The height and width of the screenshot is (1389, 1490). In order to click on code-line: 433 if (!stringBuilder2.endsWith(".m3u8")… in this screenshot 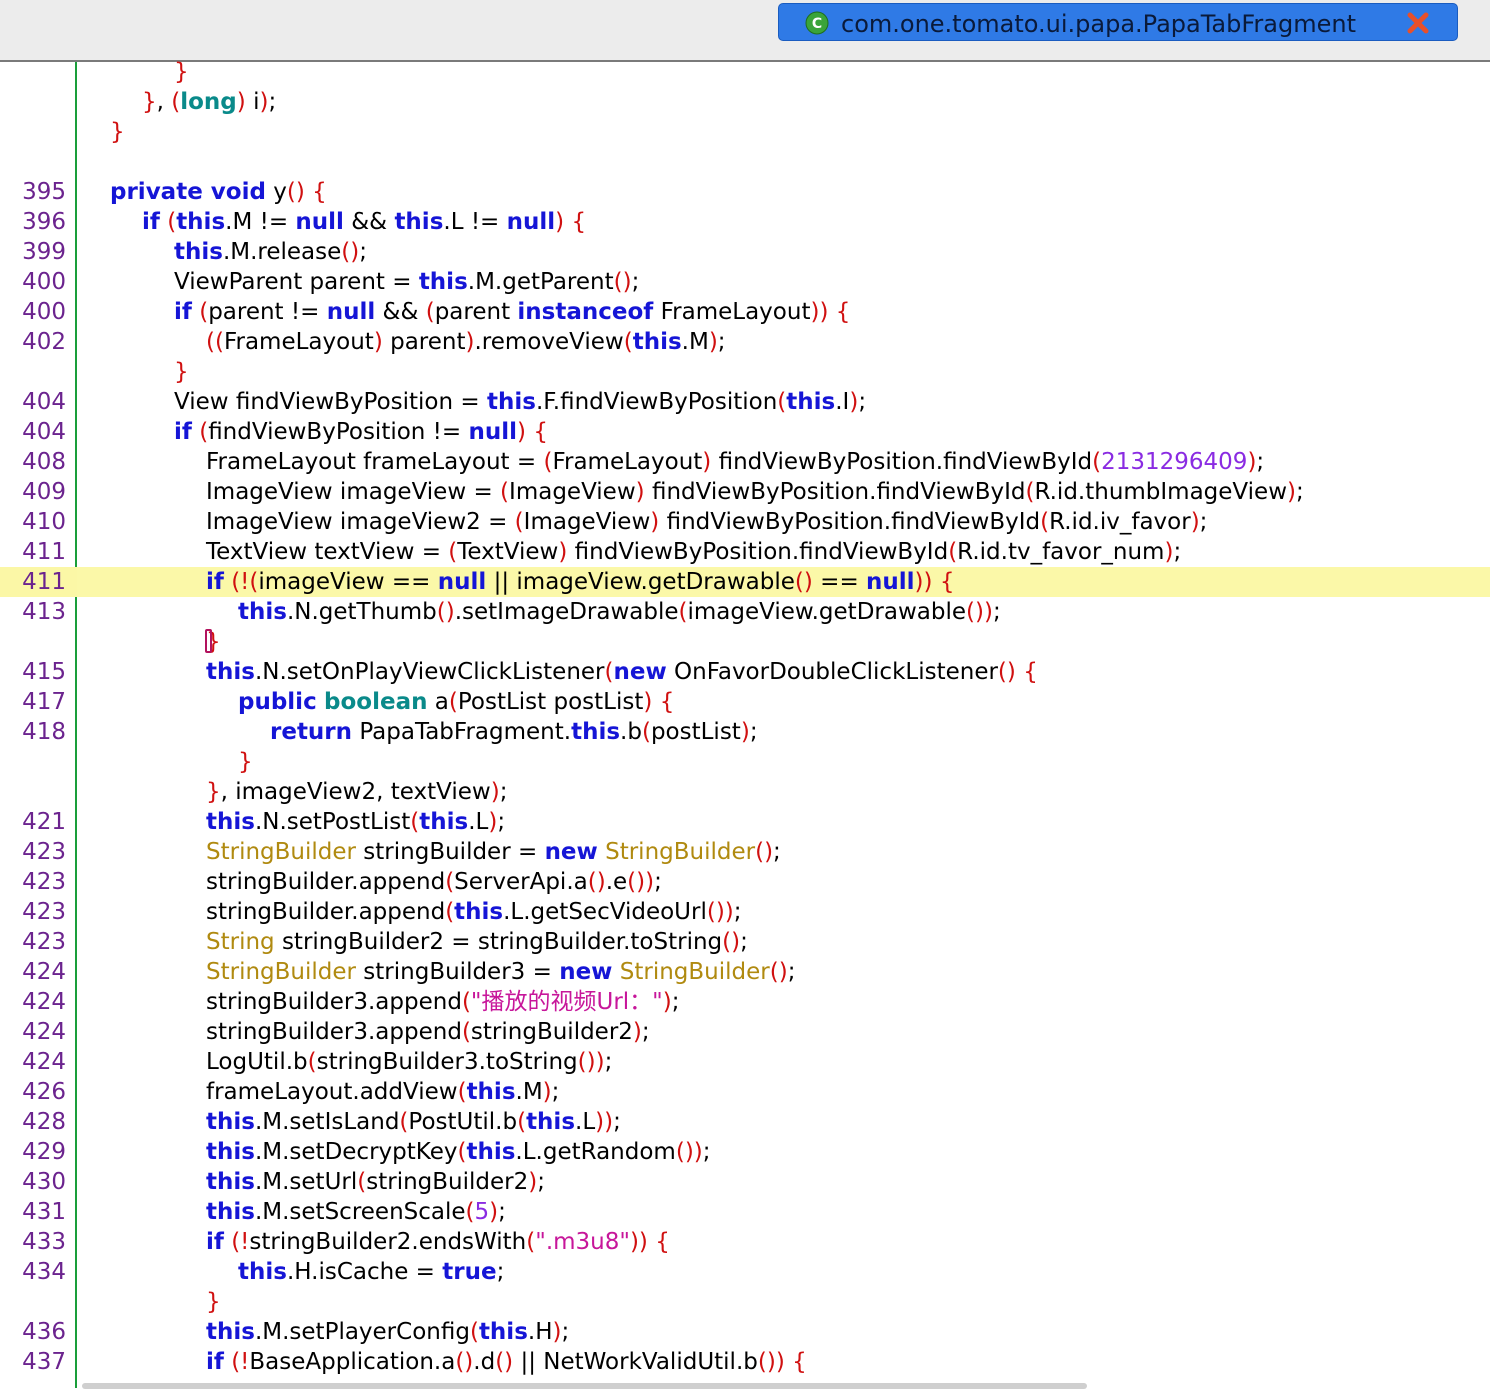, I will do `click(745, 1242)`.